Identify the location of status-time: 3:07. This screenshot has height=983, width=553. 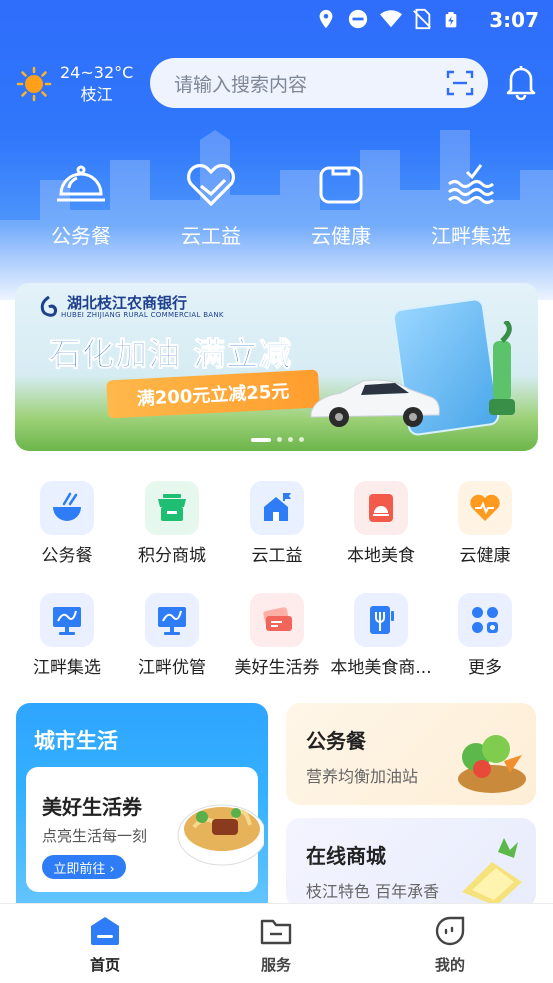
(514, 20).